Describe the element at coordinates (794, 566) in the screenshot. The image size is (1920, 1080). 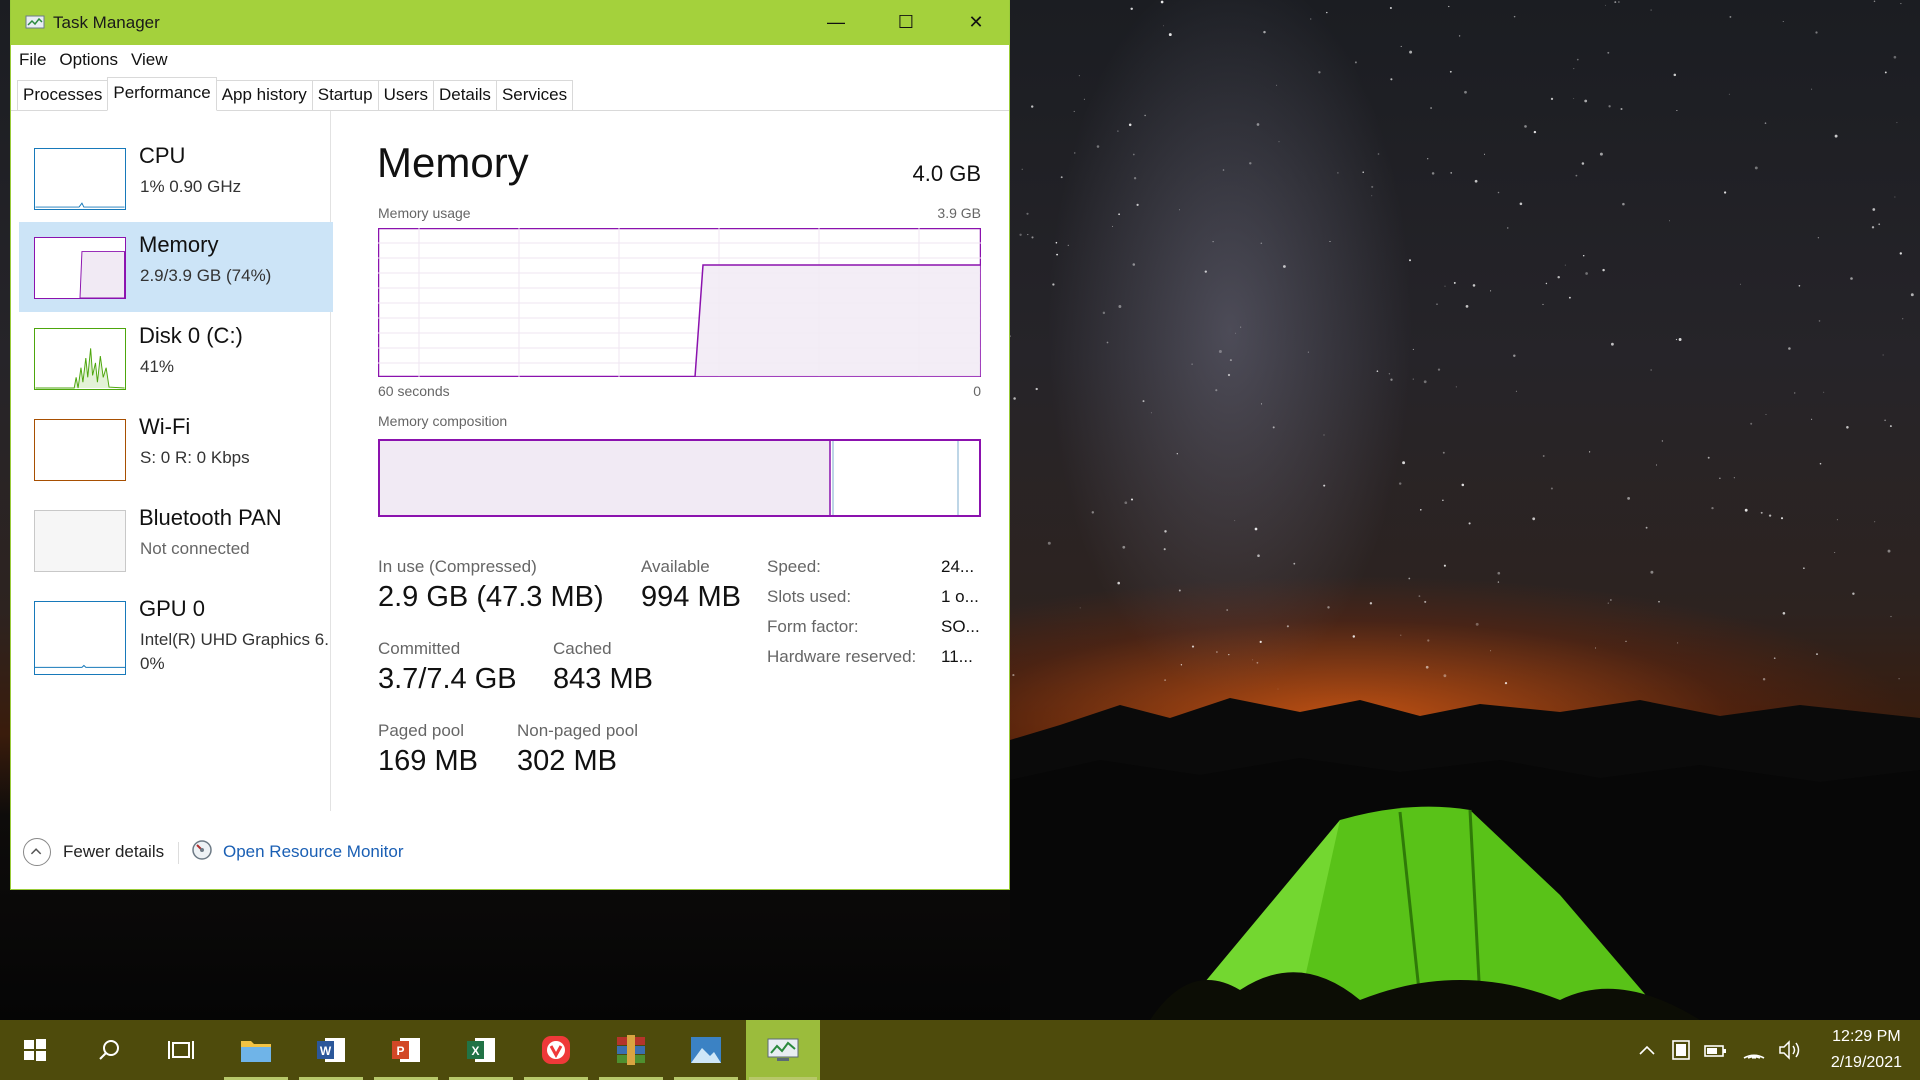
I see `spec-speed-label: Speed:` at that location.